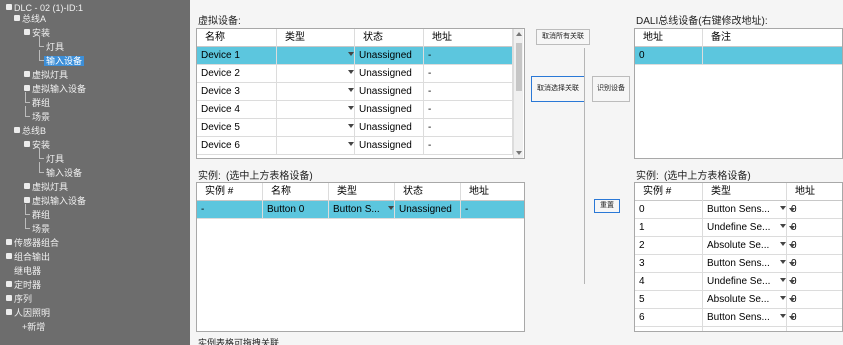 Image resolution: width=843 pixels, height=345 pixels. I want to click on column-header: 备注, so click(772, 38).